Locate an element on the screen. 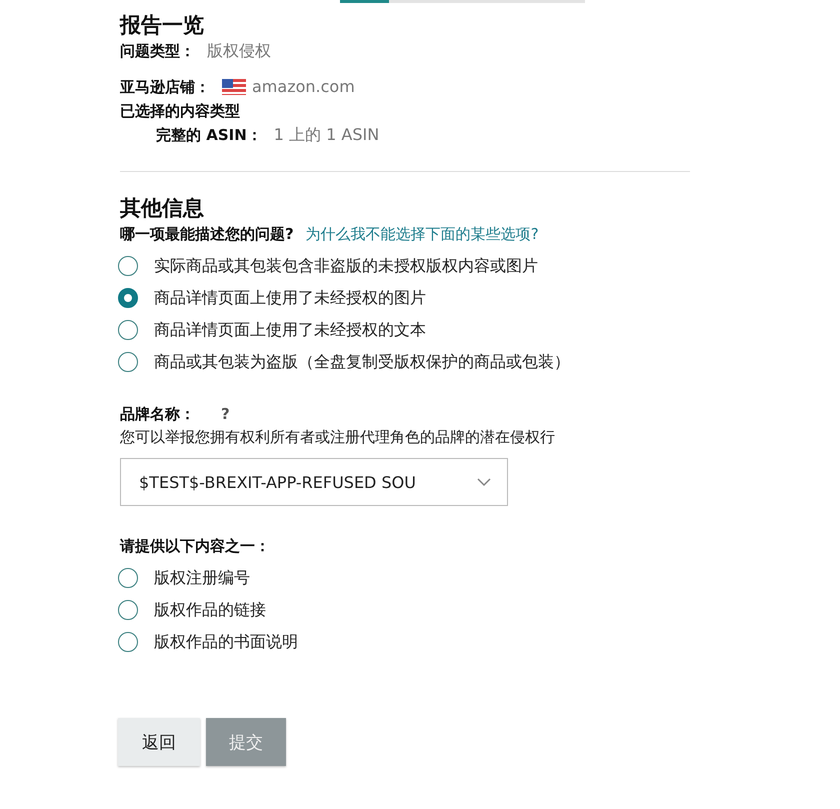  option-label: 商品或其包装为盗版（全盘复制受版权保护的商品或包装） is located at coordinates (362, 362).